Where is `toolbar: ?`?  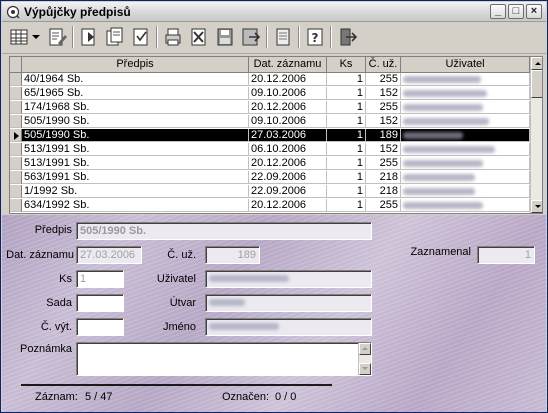
toolbar: ? is located at coordinates (274, 38).